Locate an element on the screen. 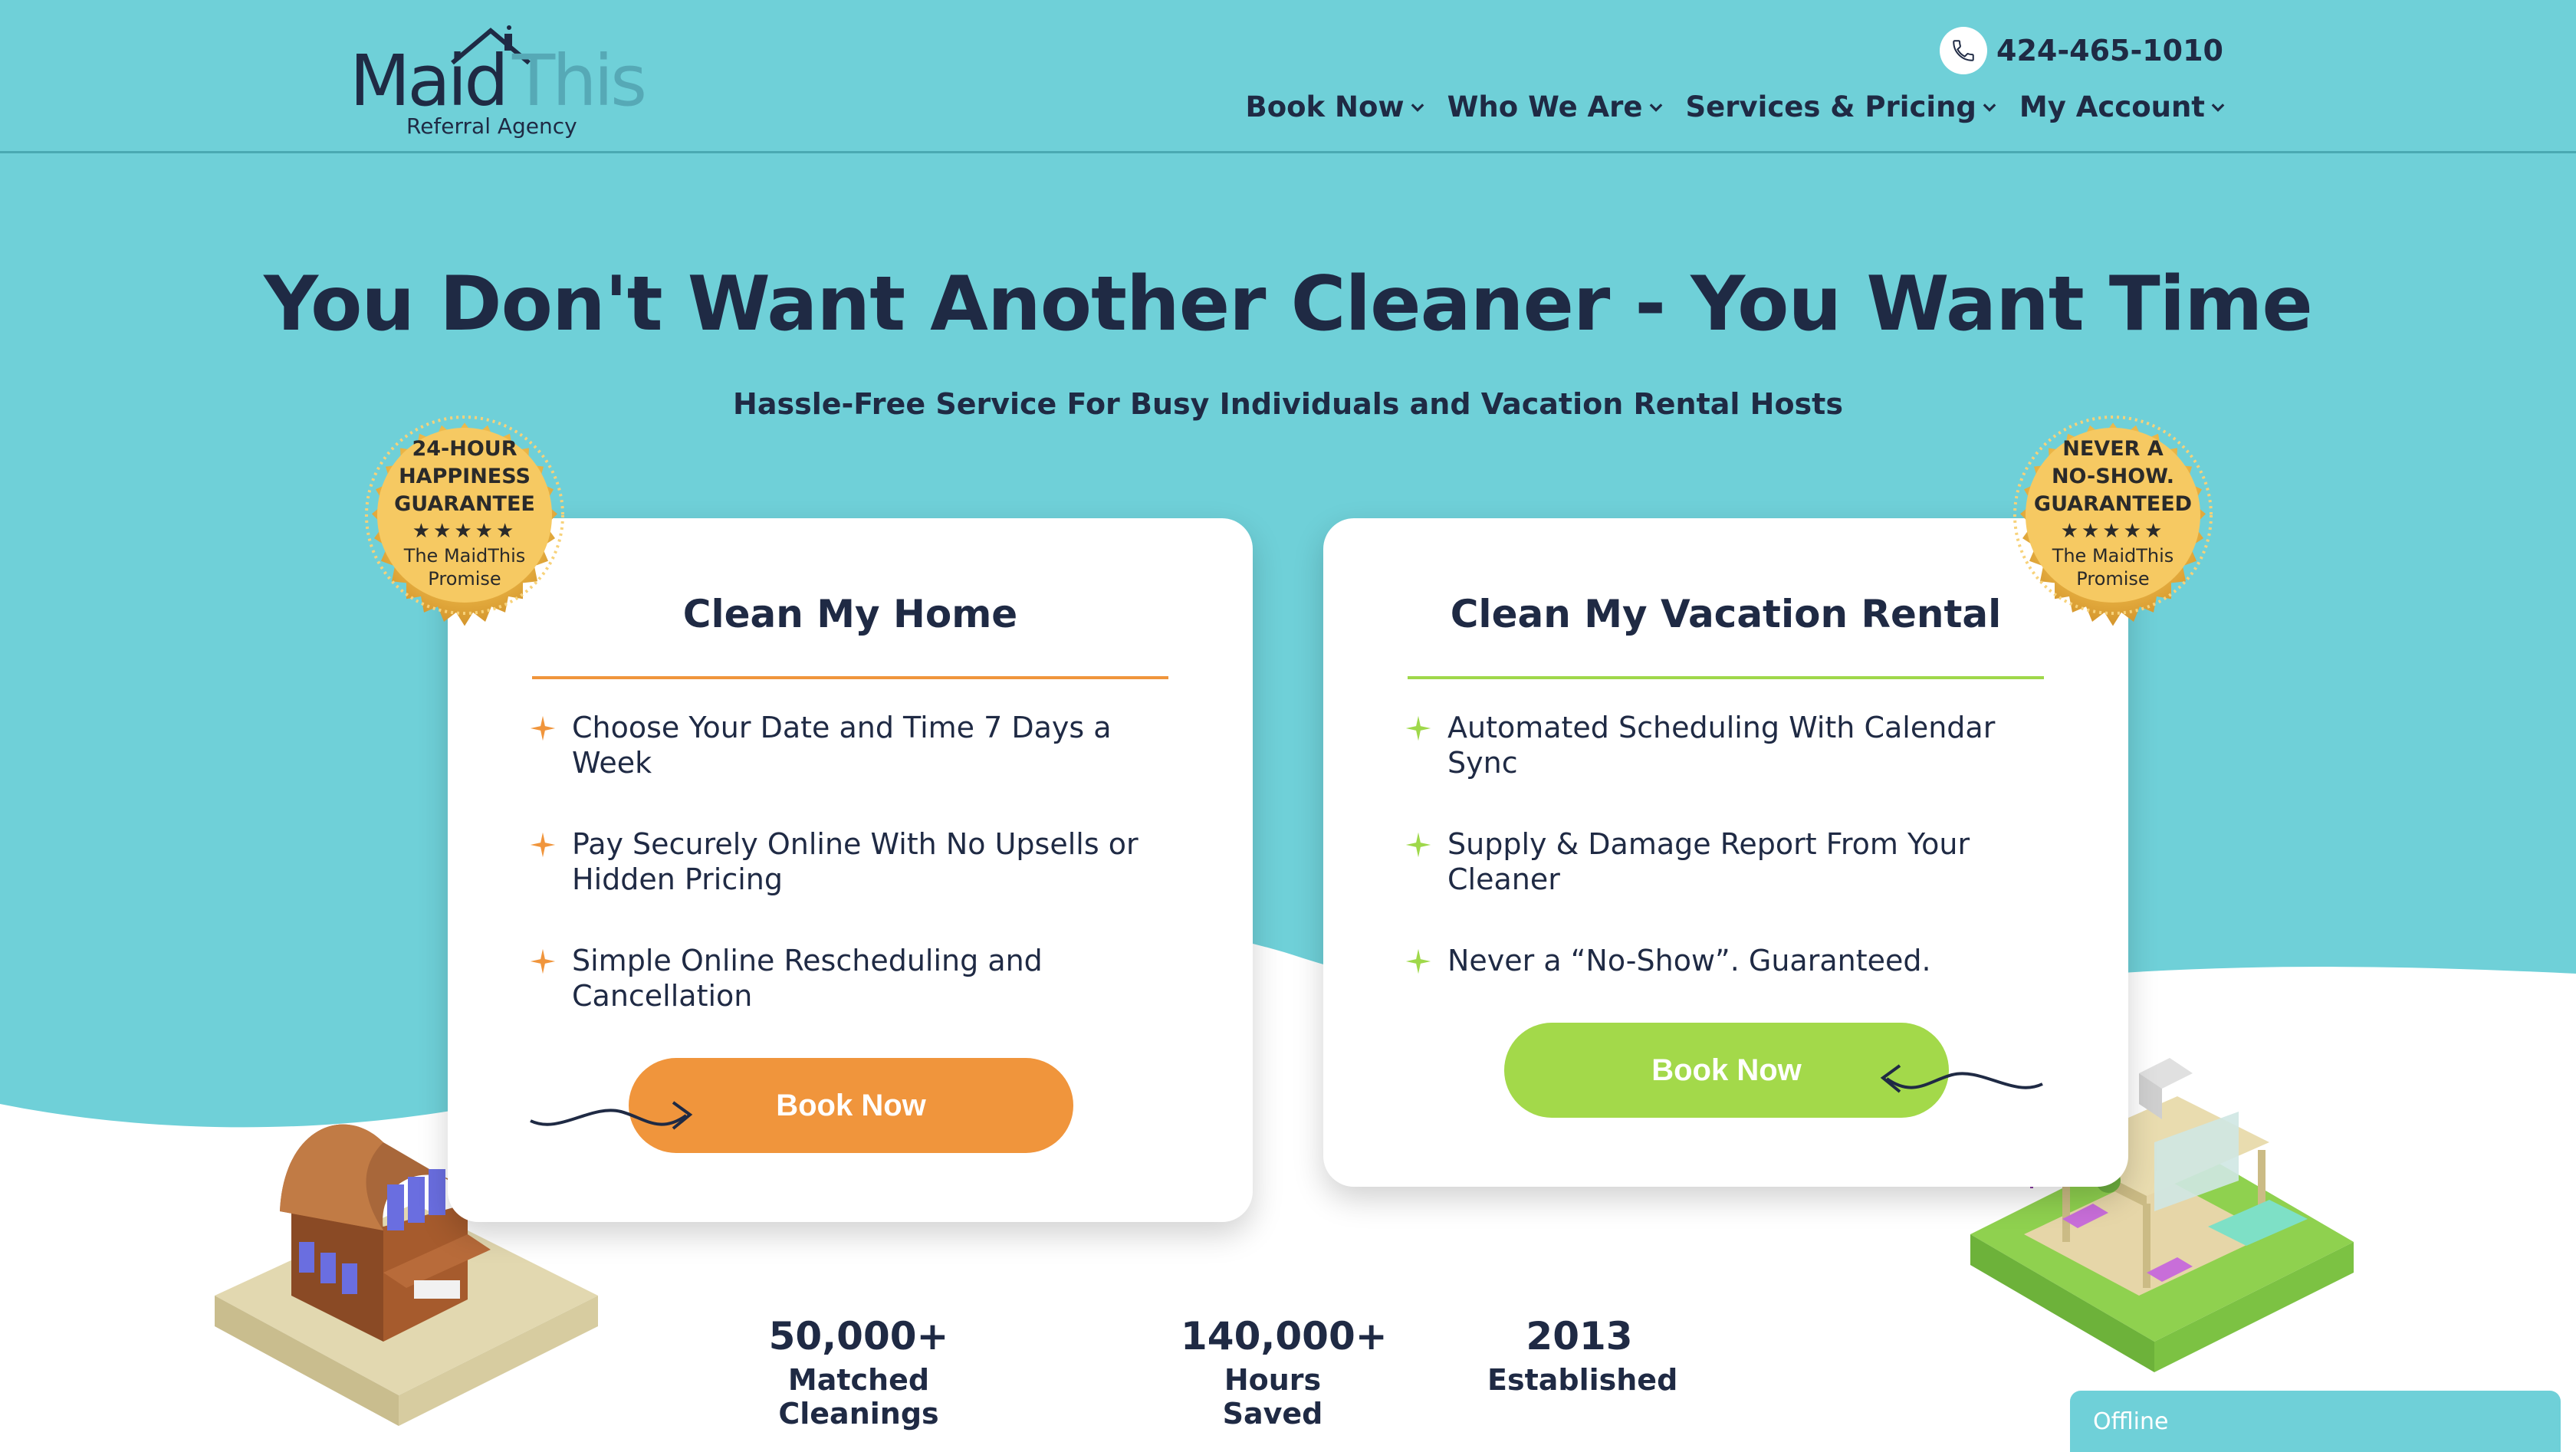 This screenshot has width=2576, height=1452. nav-book-now: Book Now is located at coordinates (1335, 106).